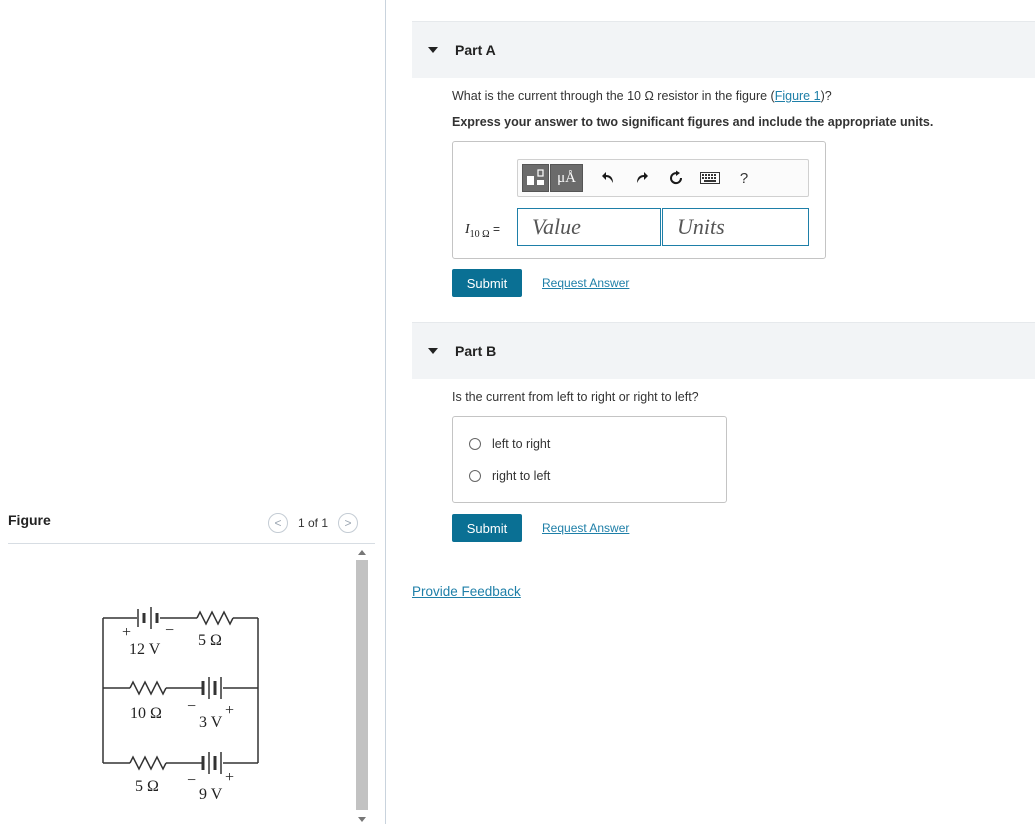 This screenshot has width=1035, height=824. Describe the element at coordinates (211, 722) in the screenshot. I see `battery-mid-label: 3 V` at that location.